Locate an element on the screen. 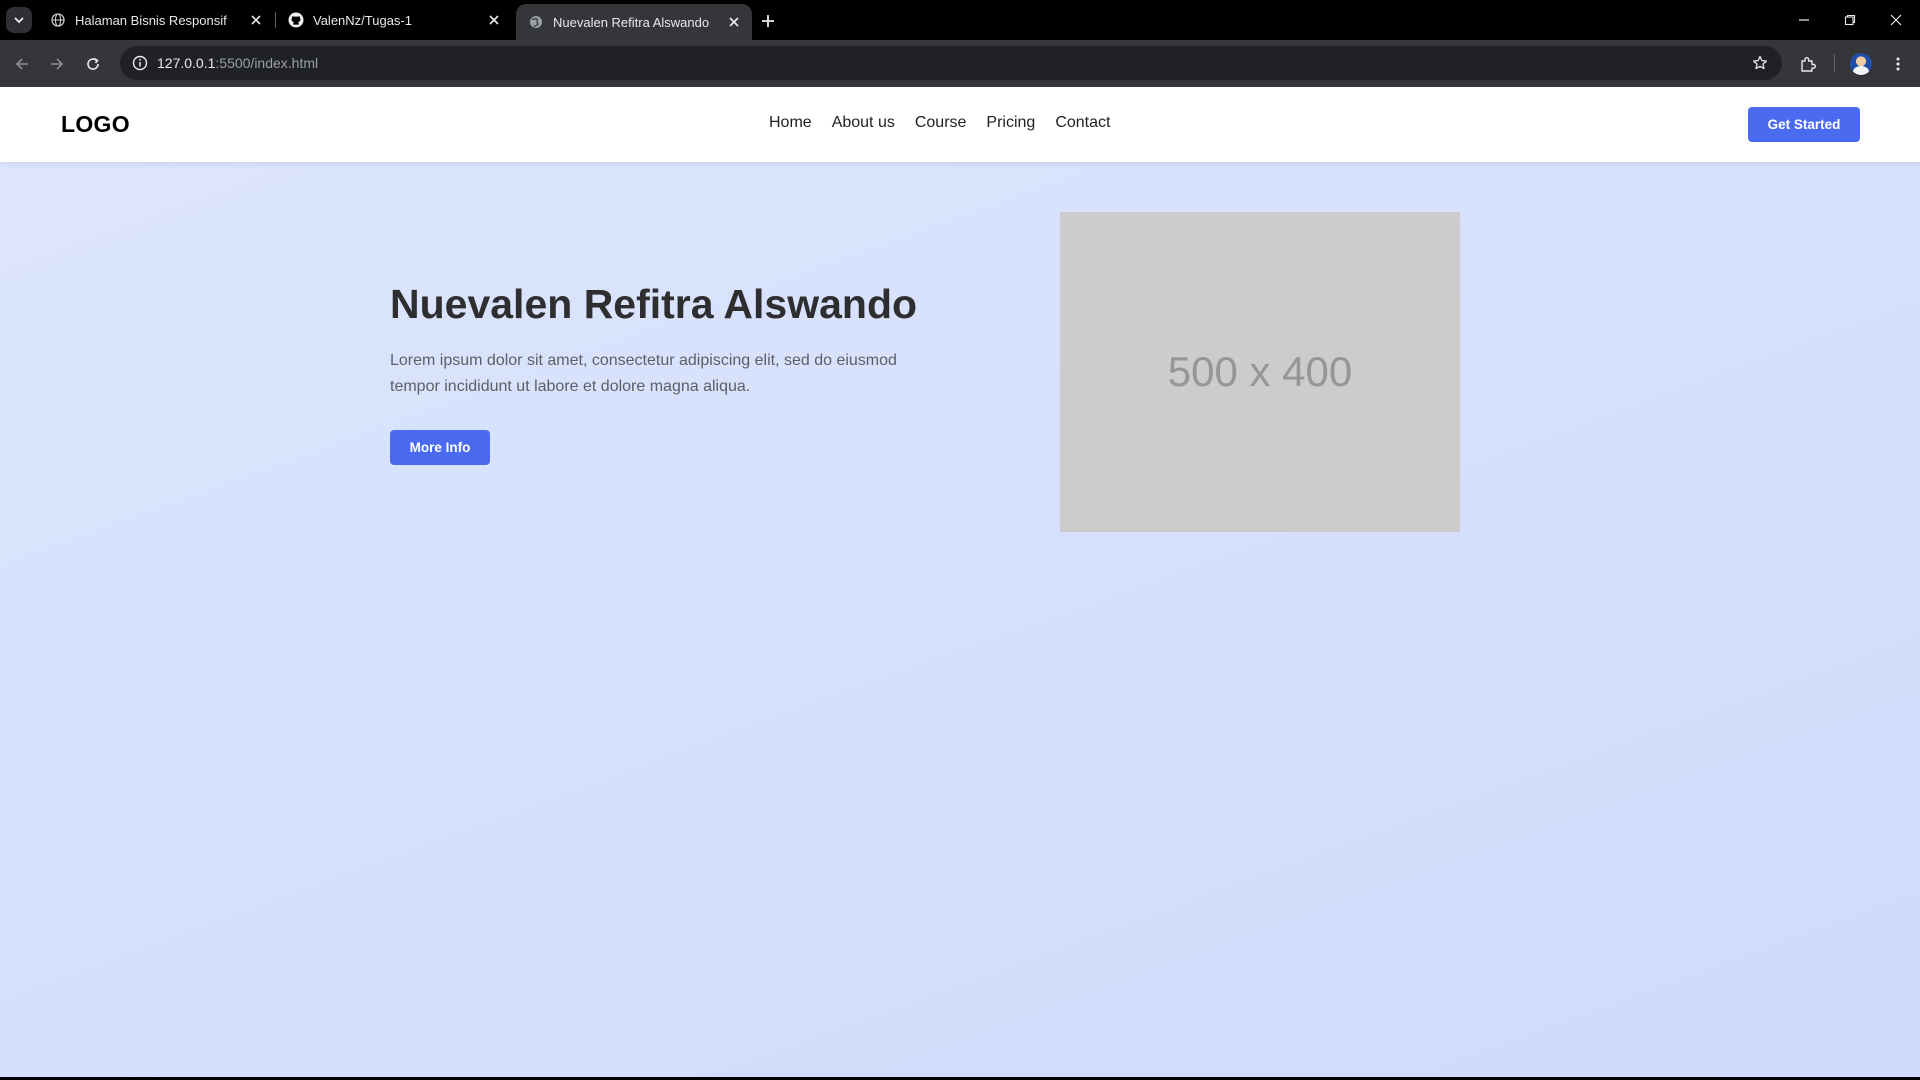  address-bar: 127.0.0.1:5500/index.html is located at coordinates (951, 63).